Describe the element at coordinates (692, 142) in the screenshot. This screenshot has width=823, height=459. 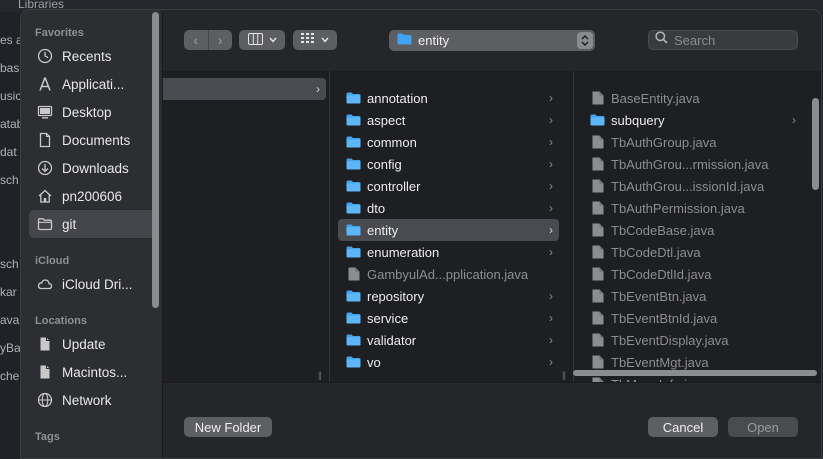
I see `file-row: TbAuthGroup.java` at that location.